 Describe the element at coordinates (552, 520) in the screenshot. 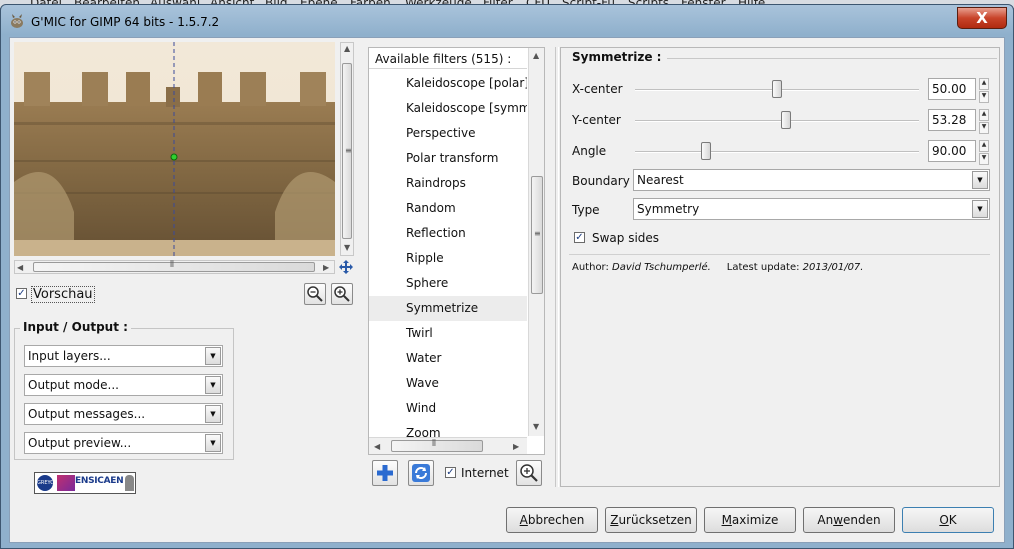

I see `cancel-button: Abbrechen` at that location.